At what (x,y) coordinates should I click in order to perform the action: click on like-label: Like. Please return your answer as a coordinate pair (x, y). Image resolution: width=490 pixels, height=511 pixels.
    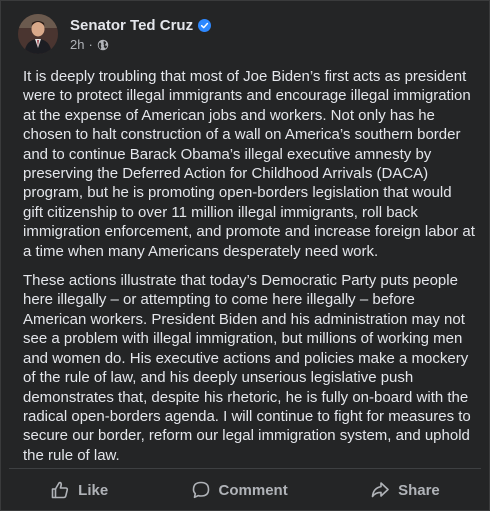
    Looking at the image, I should click on (93, 490).